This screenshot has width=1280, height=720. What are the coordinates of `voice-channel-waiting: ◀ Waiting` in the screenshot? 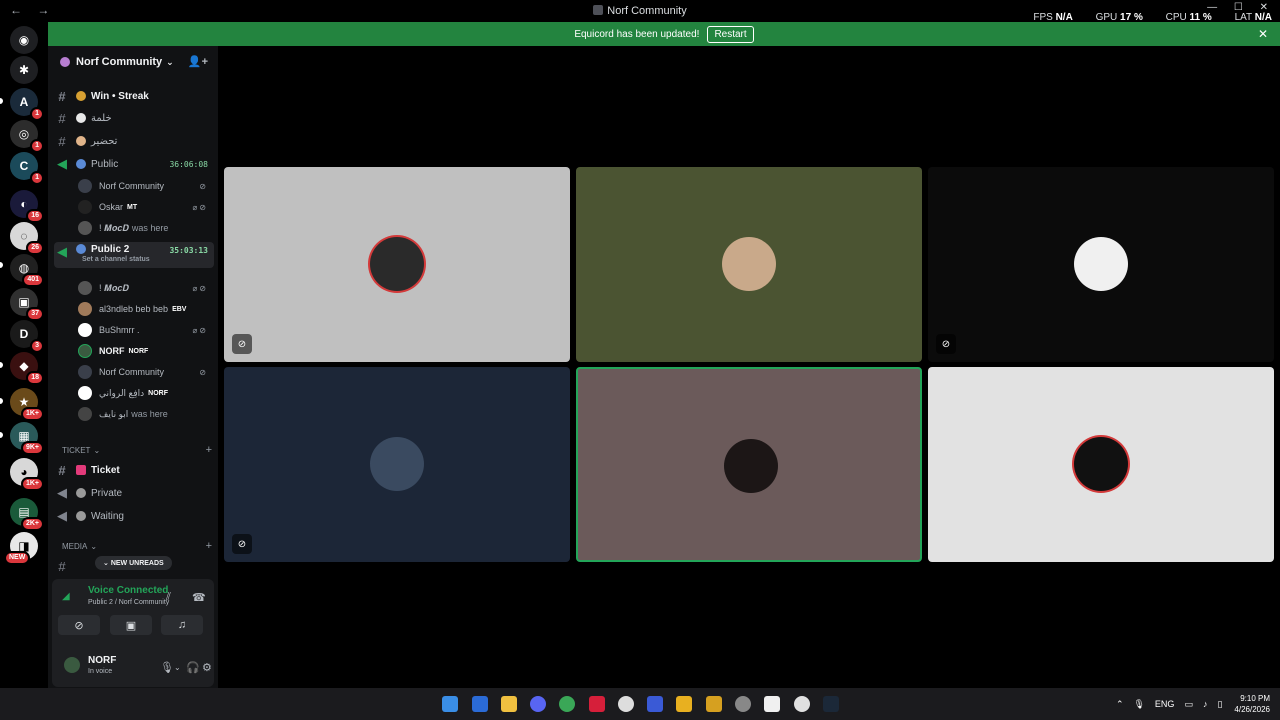 It's located at (134, 516).